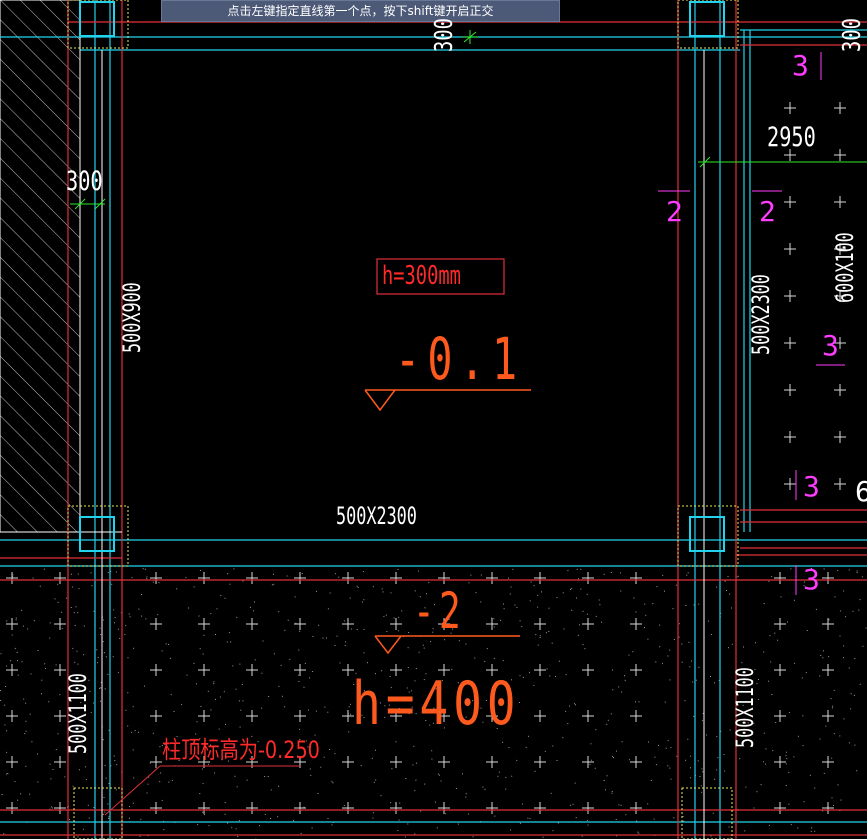 Image resolution: width=867 pixels, height=839 pixels. I want to click on slab-bottom-thickness: h=400, so click(436, 704).